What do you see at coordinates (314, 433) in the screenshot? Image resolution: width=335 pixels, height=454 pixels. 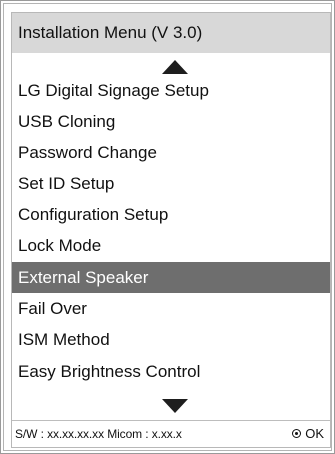 I see `ok-label: OK` at bounding box center [314, 433].